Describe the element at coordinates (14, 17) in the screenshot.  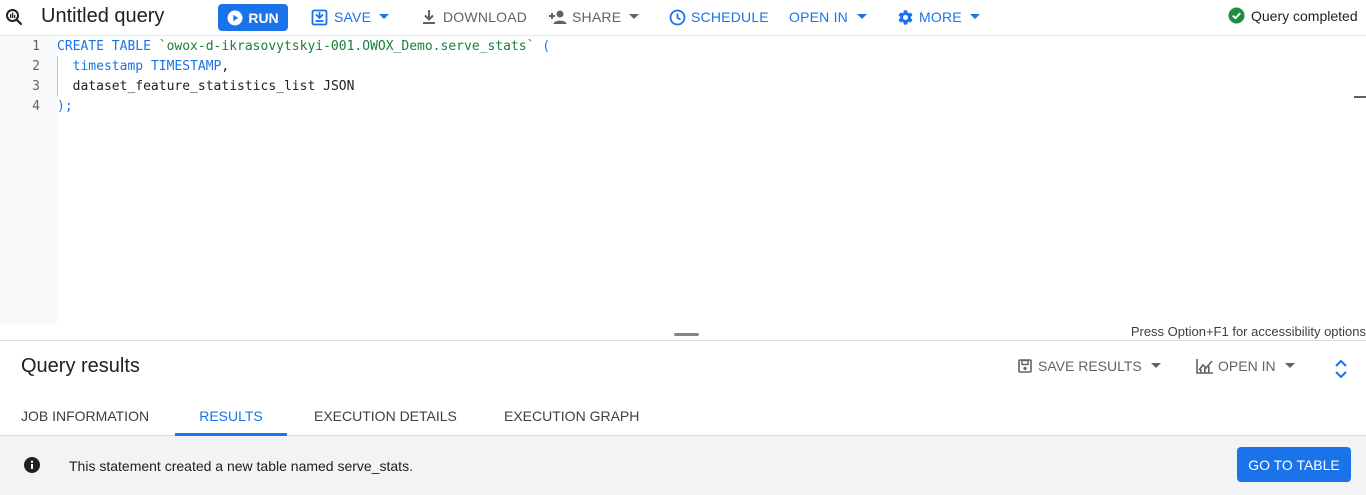
I see `query-icon` at that location.